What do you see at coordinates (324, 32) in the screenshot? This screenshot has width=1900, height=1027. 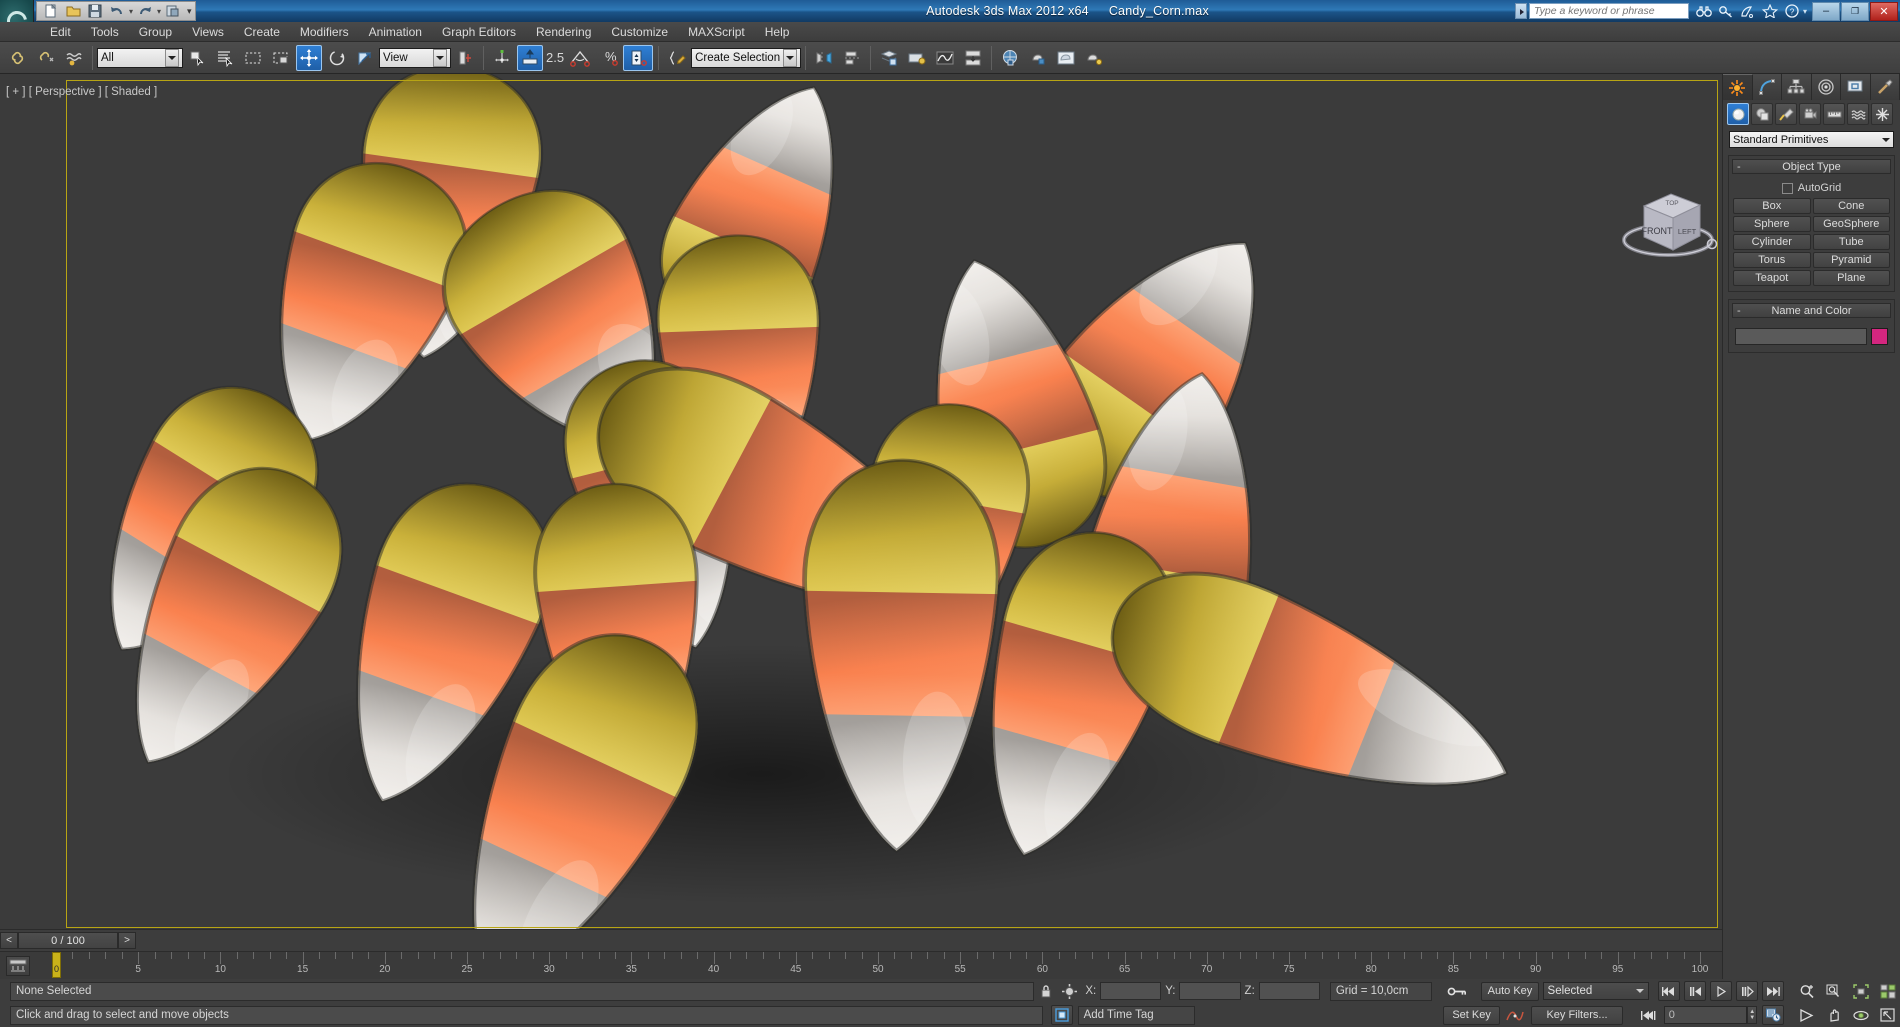 I see `menu-modifiers: Modifiers` at bounding box center [324, 32].